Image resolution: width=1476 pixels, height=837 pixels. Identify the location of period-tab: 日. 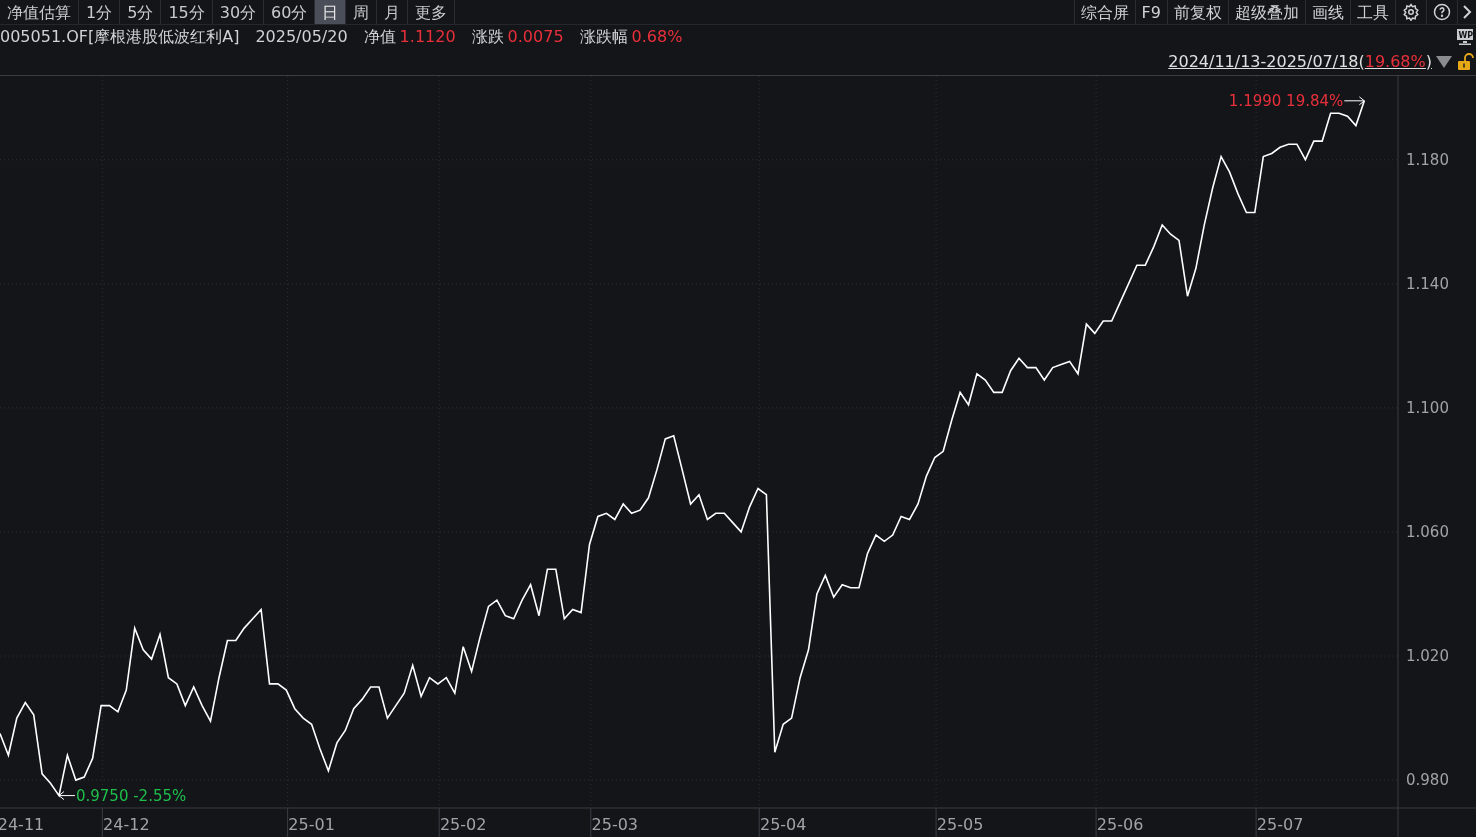
(331, 12).